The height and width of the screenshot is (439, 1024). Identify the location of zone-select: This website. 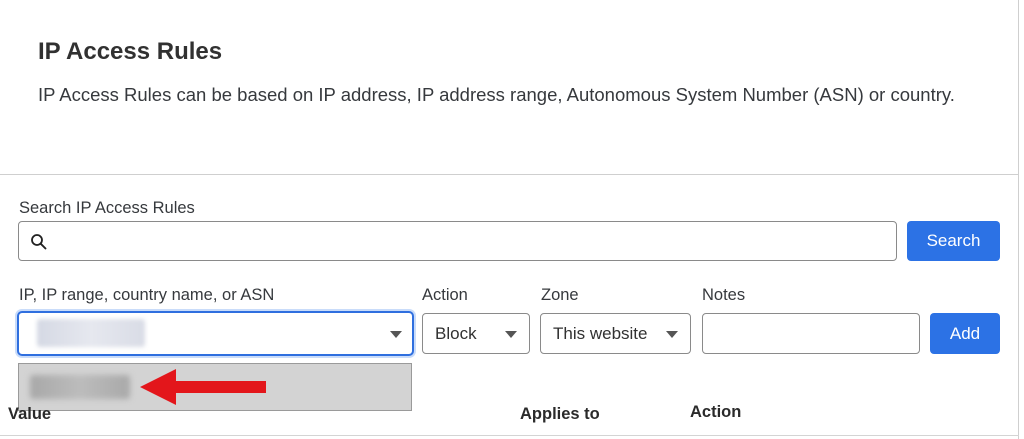
(615, 333).